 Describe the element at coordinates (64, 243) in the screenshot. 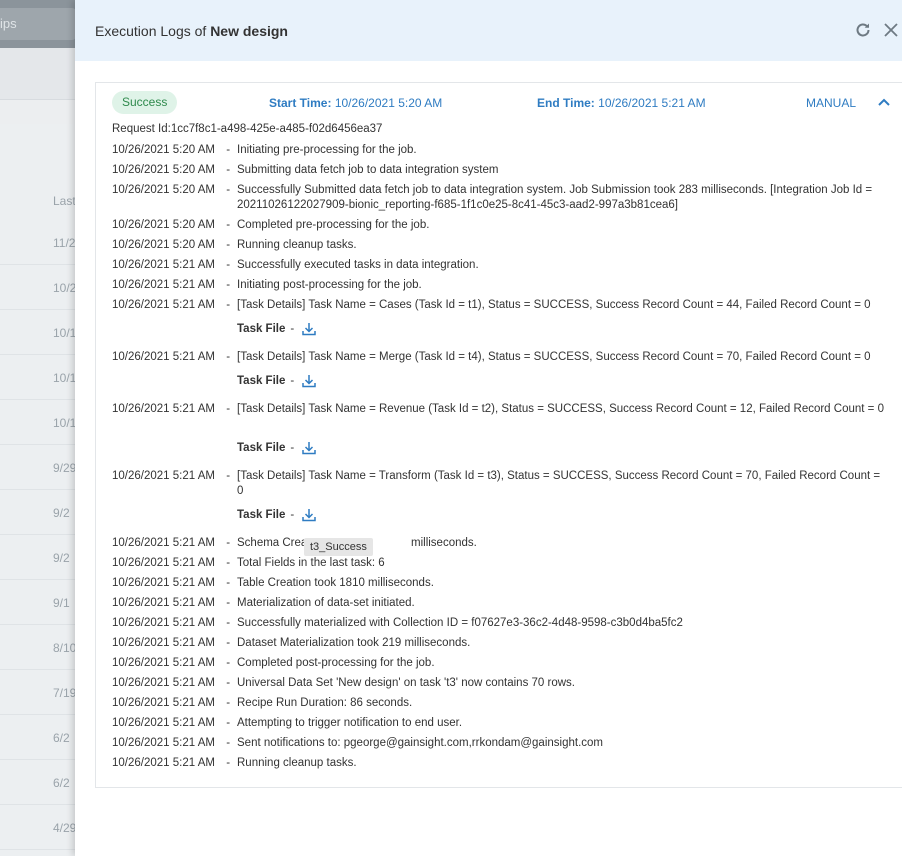

I see `background-row-date: 11/2` at that location.